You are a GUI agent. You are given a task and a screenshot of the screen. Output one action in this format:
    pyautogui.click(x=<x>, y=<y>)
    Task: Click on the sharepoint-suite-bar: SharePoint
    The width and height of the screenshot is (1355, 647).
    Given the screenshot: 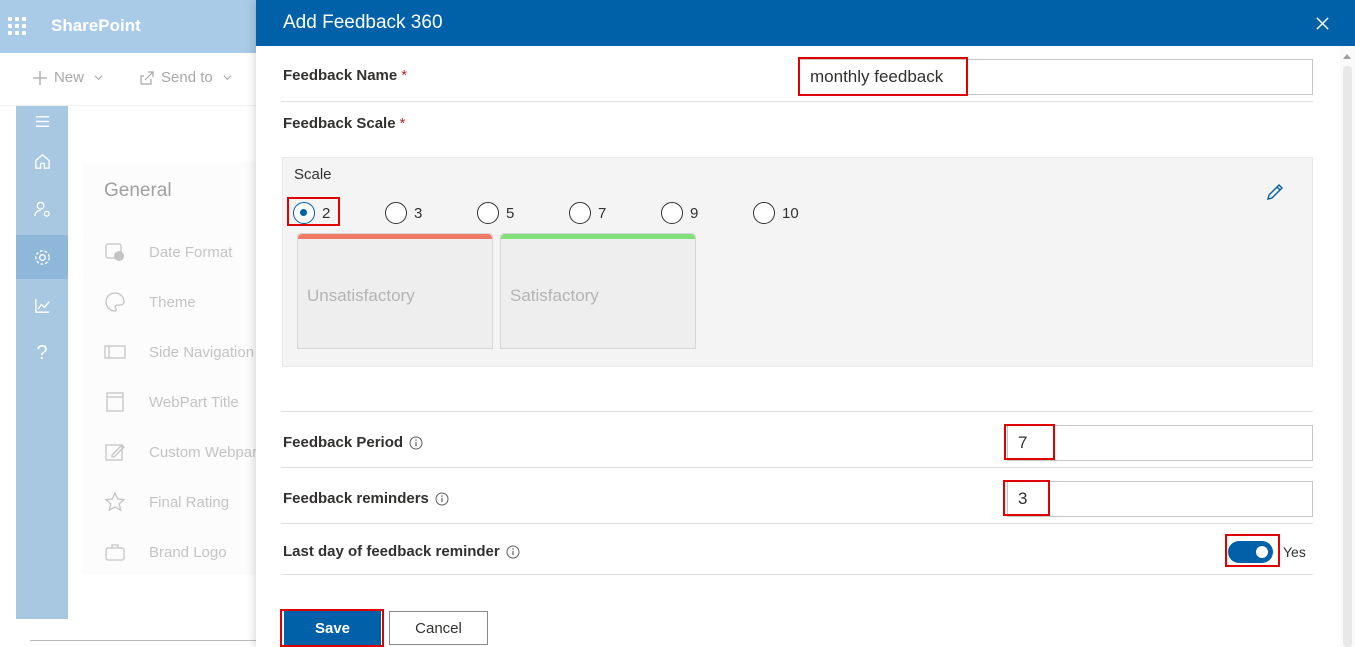 What is the action you would take?
    pyautogui.click(x=128, y=26)
    